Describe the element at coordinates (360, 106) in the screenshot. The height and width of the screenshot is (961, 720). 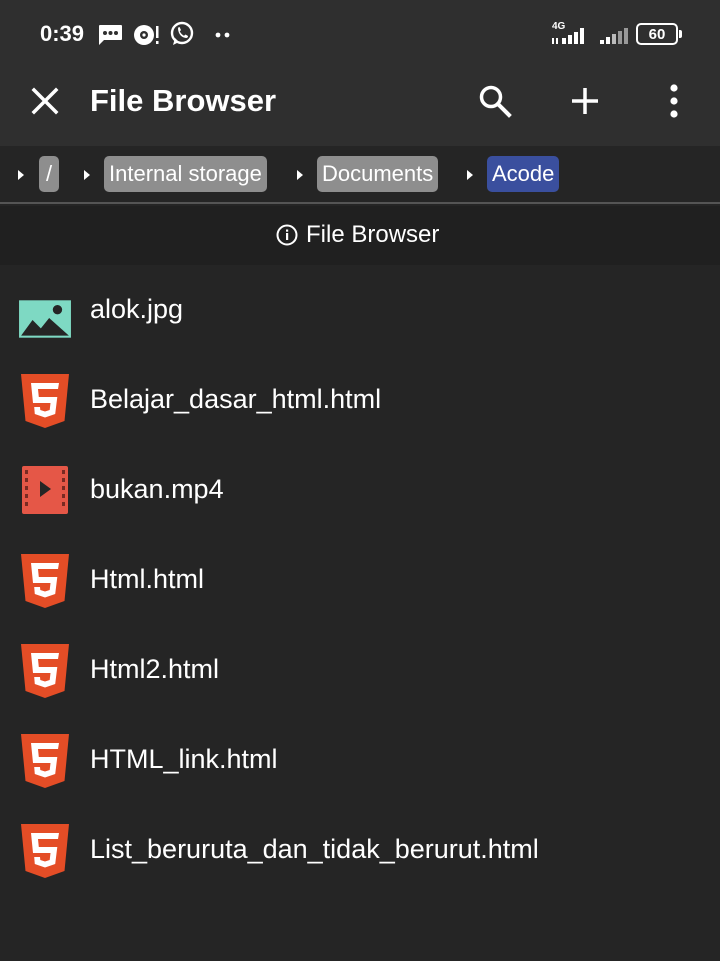
I see `app-header: File Browser` at that location.